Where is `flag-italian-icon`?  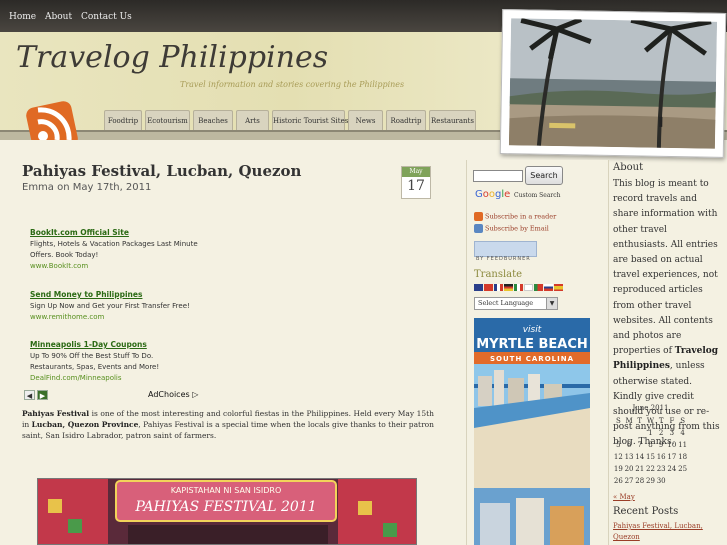
flag-italian-icon is located at coordinates (518, 287).